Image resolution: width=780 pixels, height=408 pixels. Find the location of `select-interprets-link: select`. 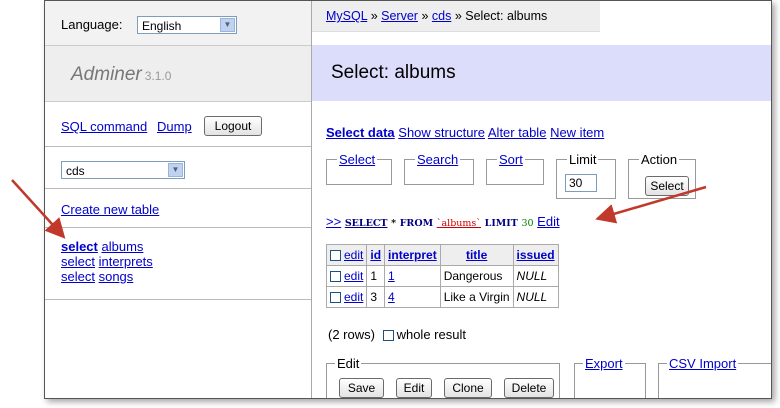

select-interprets-link: select is located at coordinates (78, 261).